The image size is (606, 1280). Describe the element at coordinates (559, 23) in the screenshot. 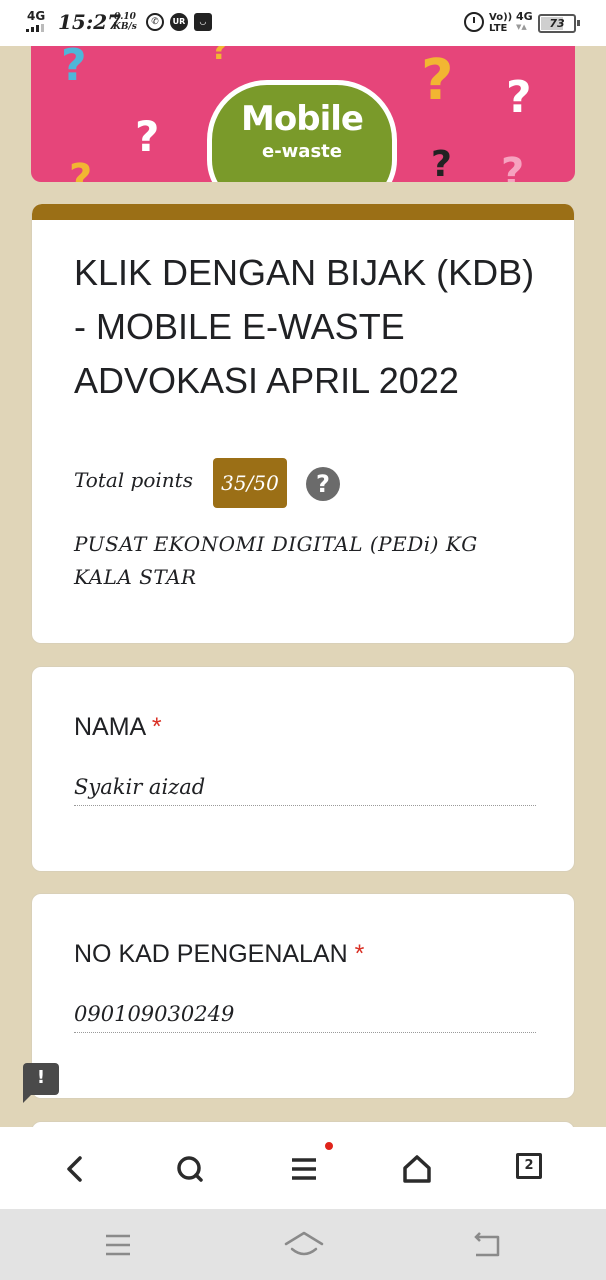

I see `battery-icon: 73` at that location.